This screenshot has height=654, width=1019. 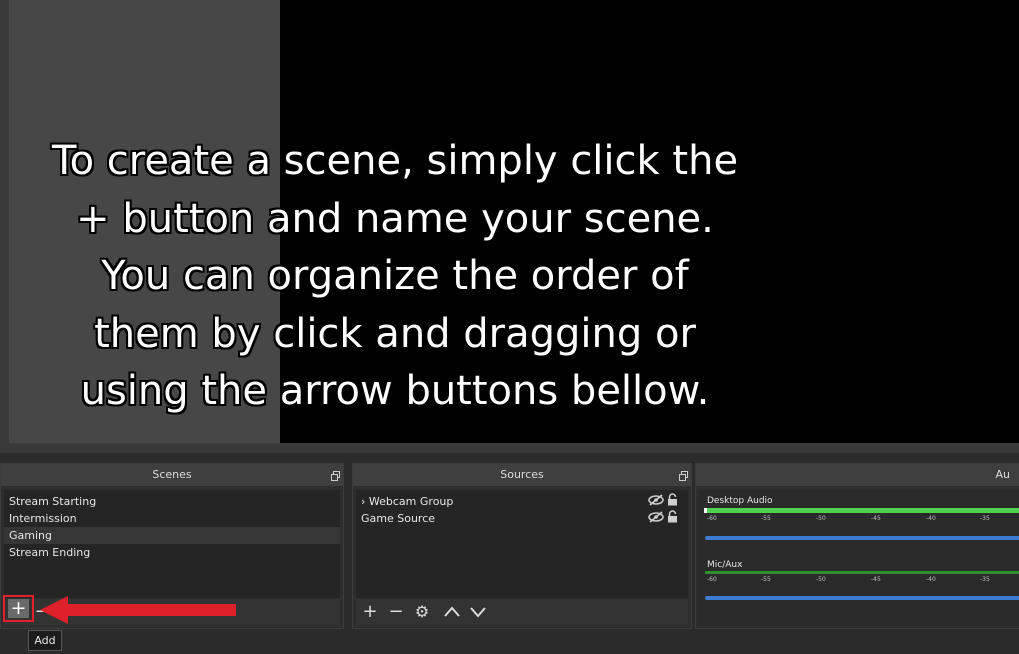 What do you see at coordinates (452, 612) in the screenshot?
I see `move-up-chevron-icon` at bounding box center [452, 612].